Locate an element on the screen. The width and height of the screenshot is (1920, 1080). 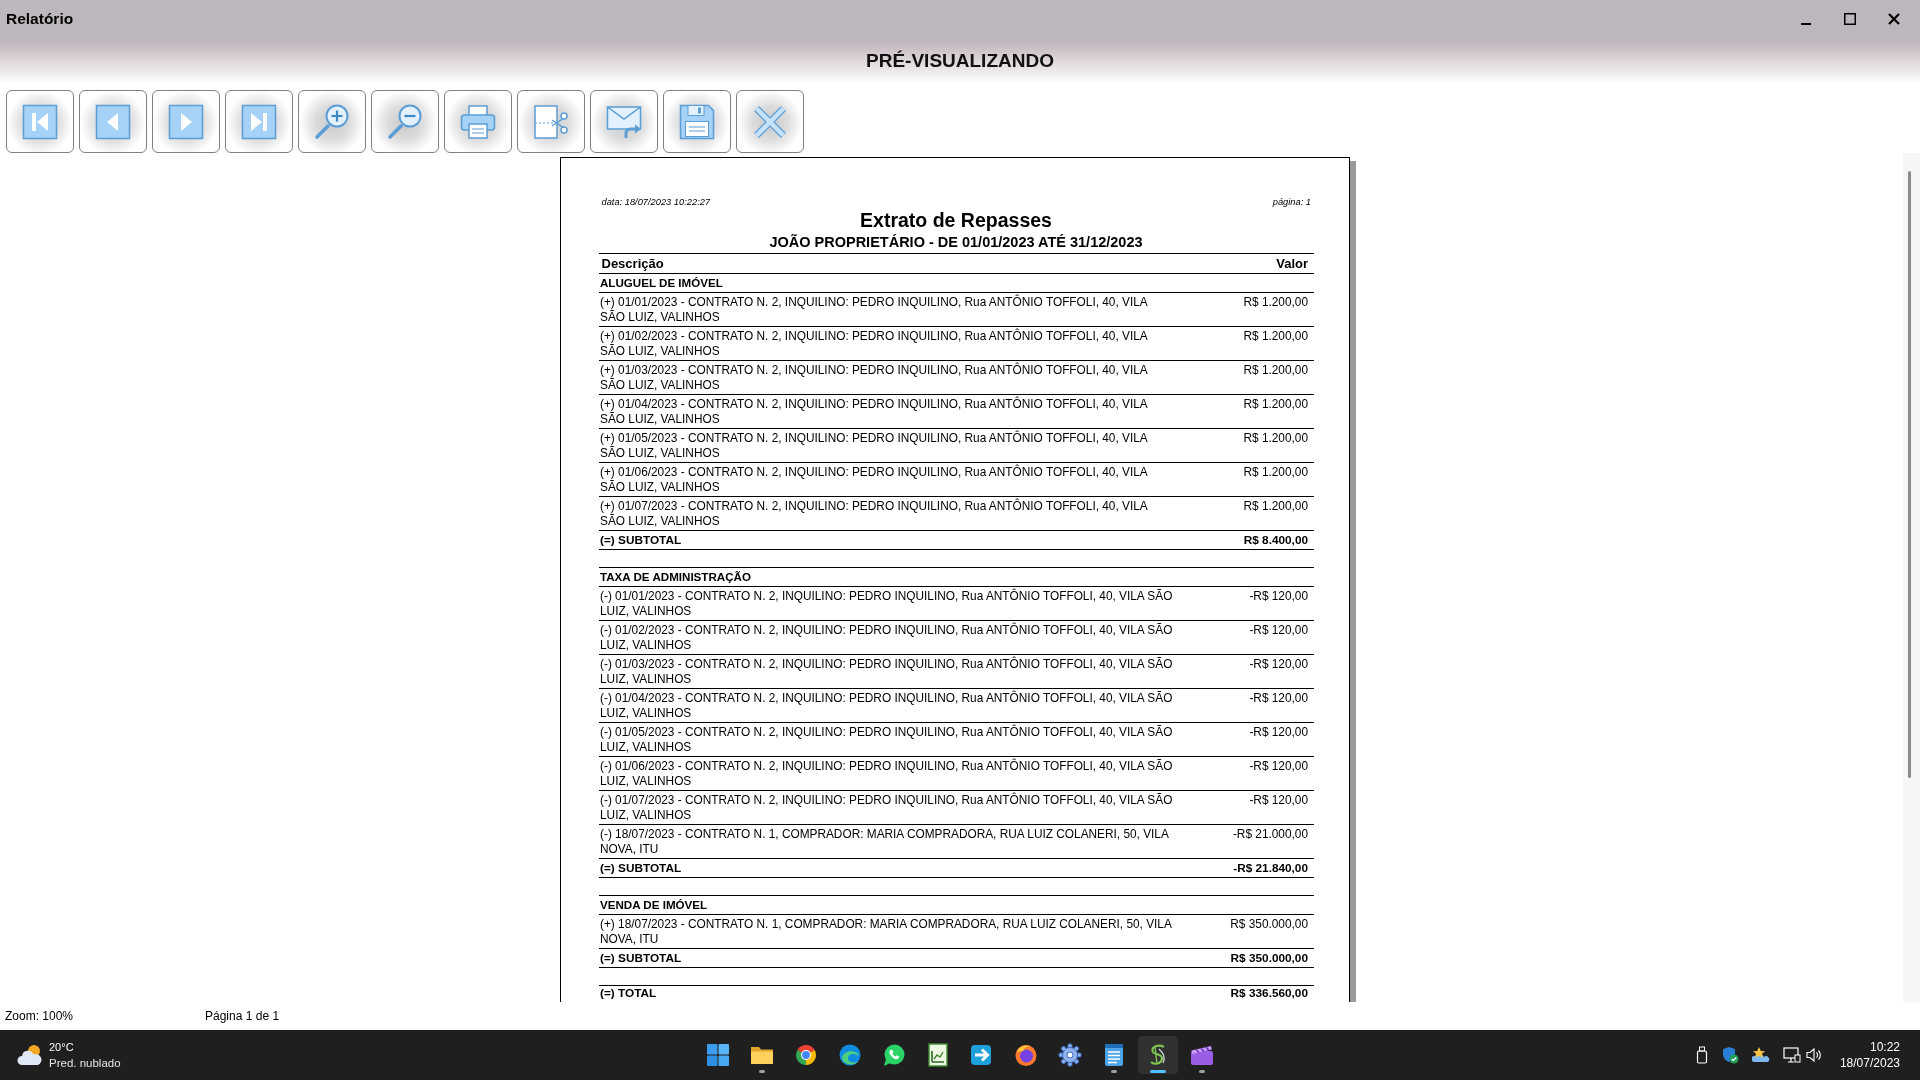
cut-page-button is located at coordinates (551, 121).